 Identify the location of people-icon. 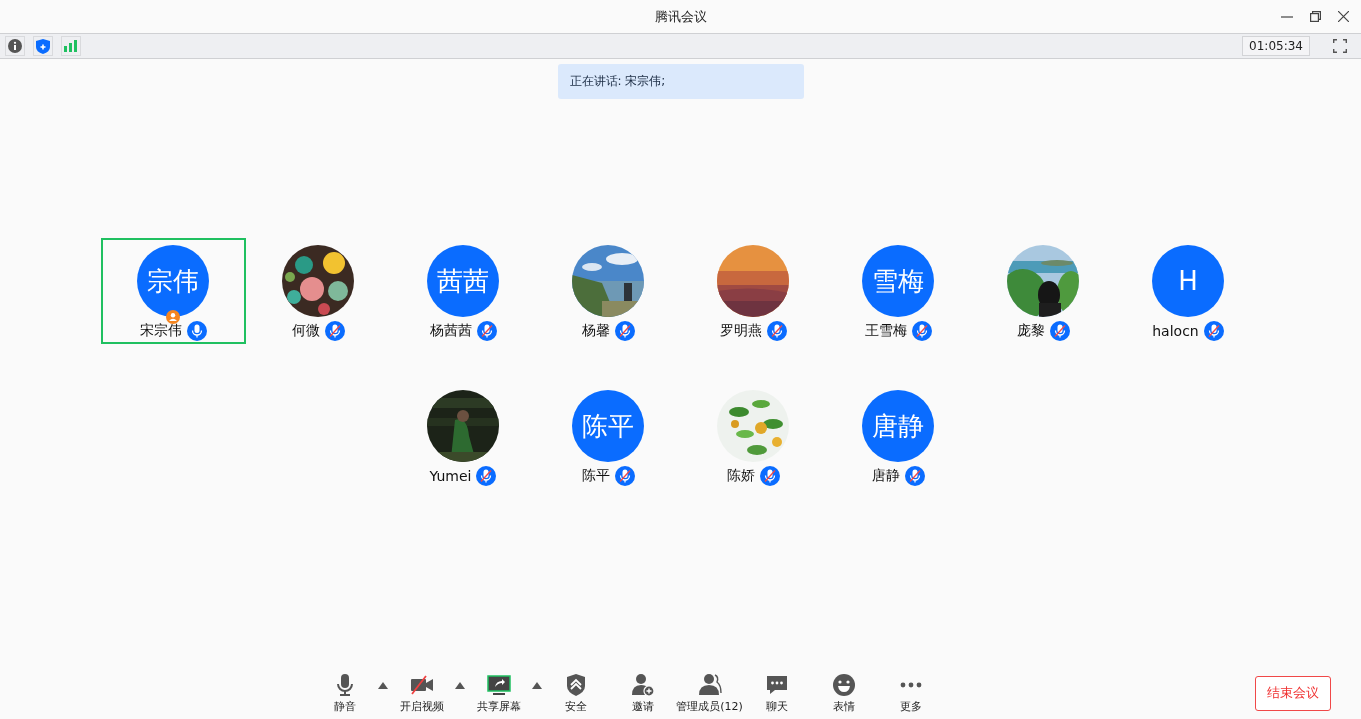
(709, 684).